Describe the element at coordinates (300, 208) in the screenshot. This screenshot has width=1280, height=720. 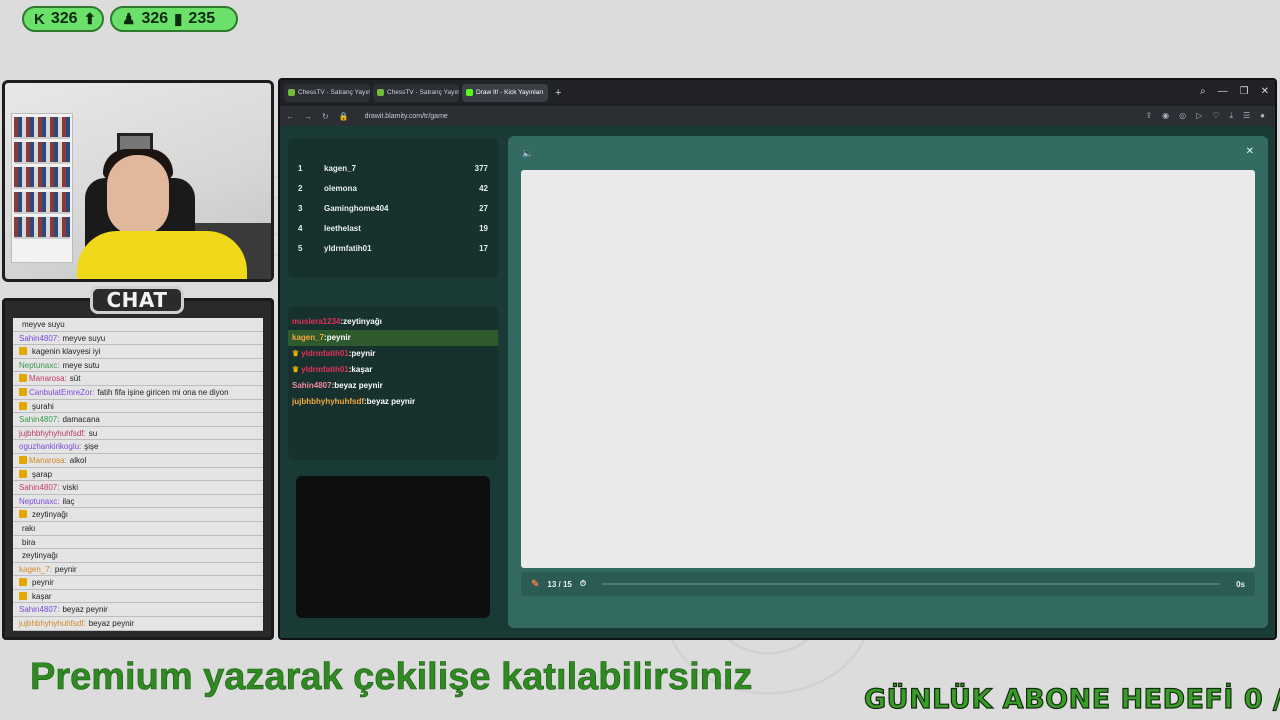
I see `leaderboard-rank: 3` at that location.